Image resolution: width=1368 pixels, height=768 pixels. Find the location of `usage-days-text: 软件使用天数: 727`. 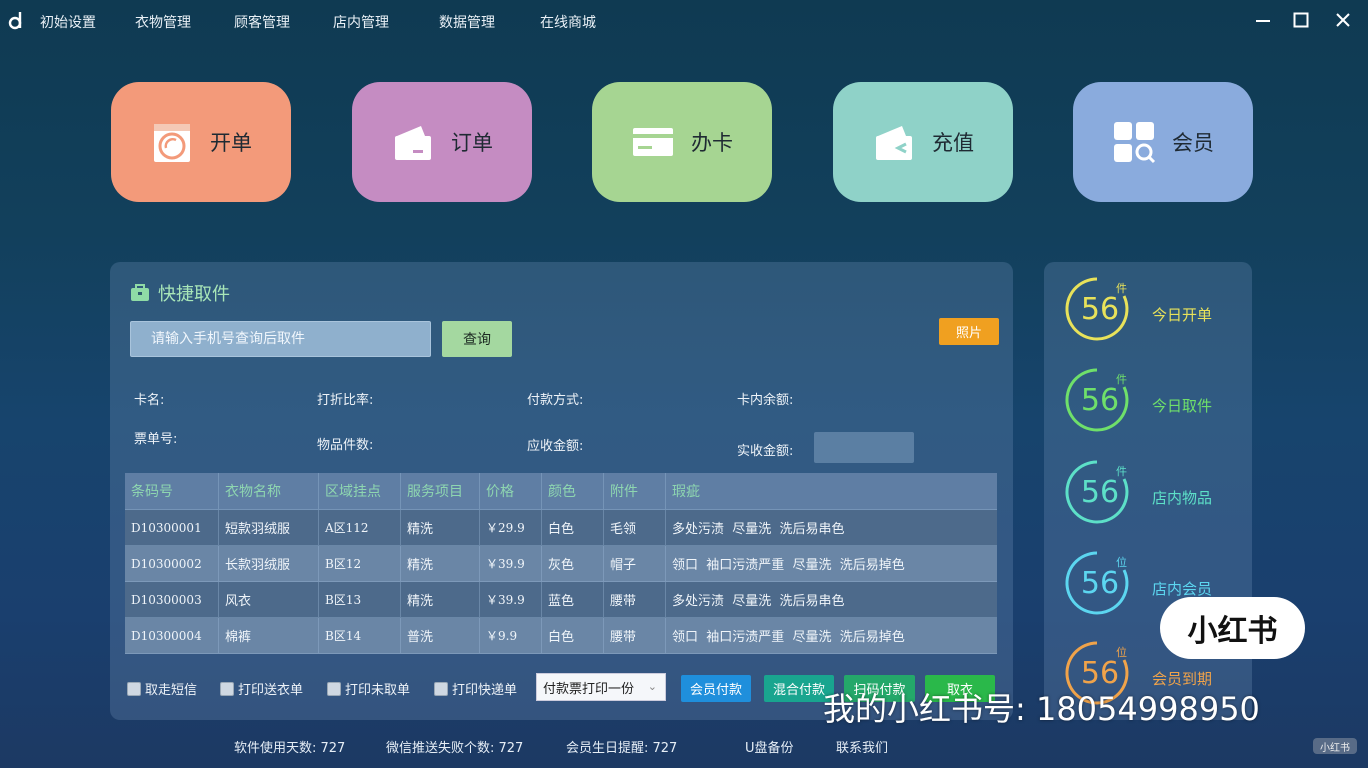

usage-days-text: 软件使用天数: 727 is located at coordinates (290, 748).